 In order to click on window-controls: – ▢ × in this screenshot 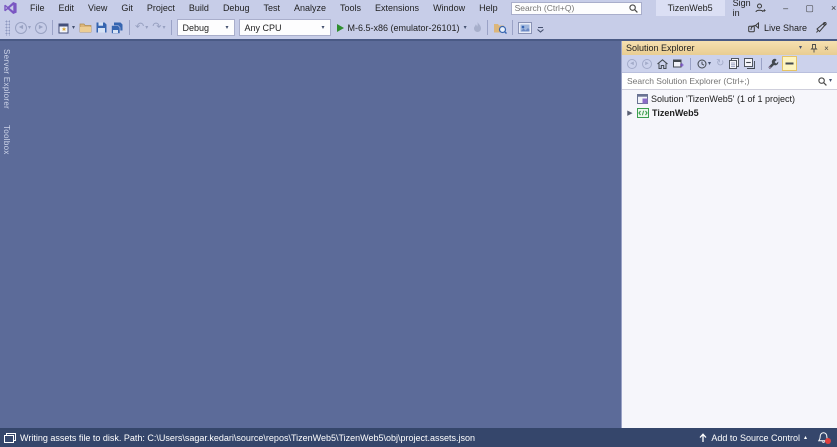, I will do `click(805, 8)`.